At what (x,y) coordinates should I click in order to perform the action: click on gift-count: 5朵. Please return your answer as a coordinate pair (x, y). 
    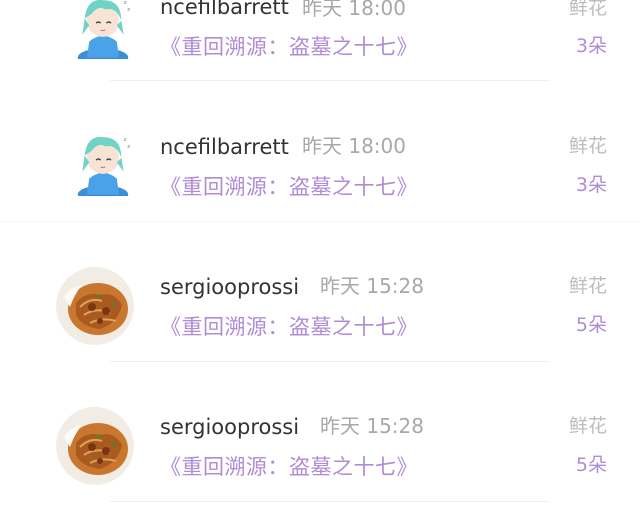
    Looking at the image, I should click on (591, 465).